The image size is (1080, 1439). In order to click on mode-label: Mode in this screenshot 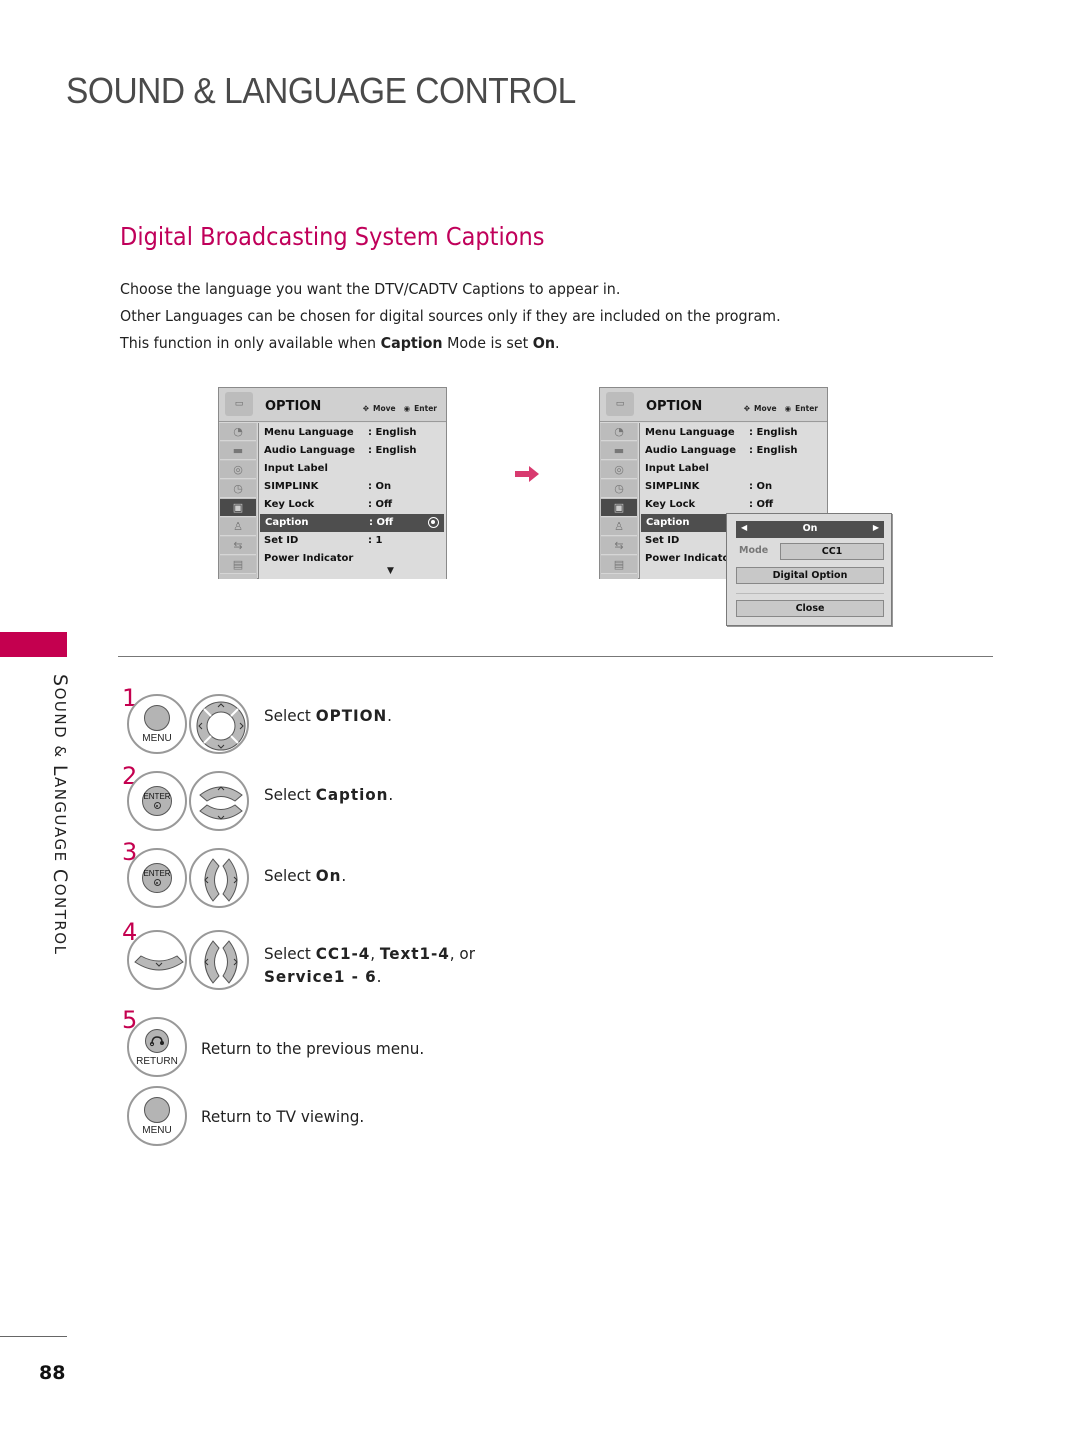, I will do `click(754, 550)`.